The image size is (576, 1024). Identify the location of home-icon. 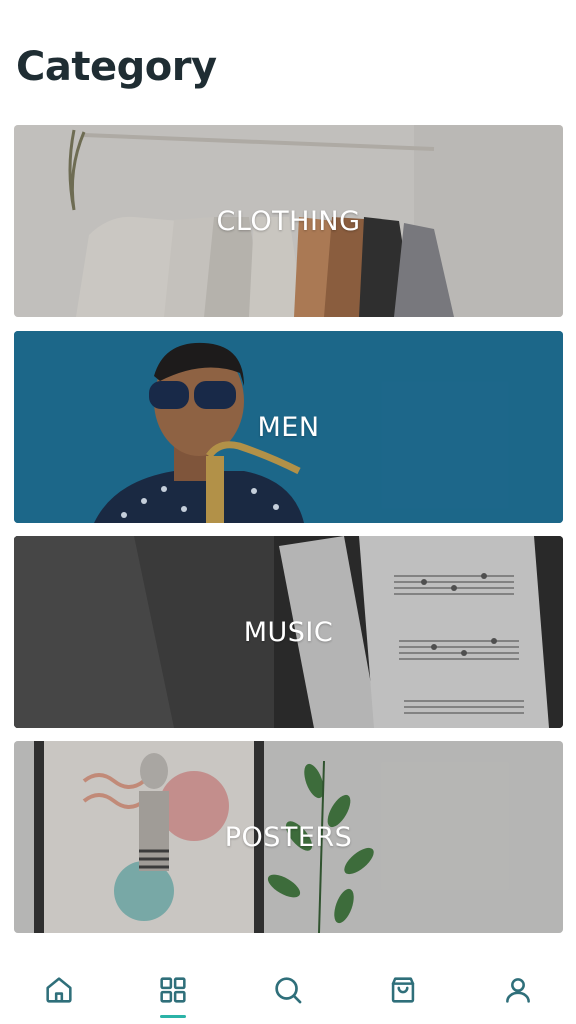
(59, 990).